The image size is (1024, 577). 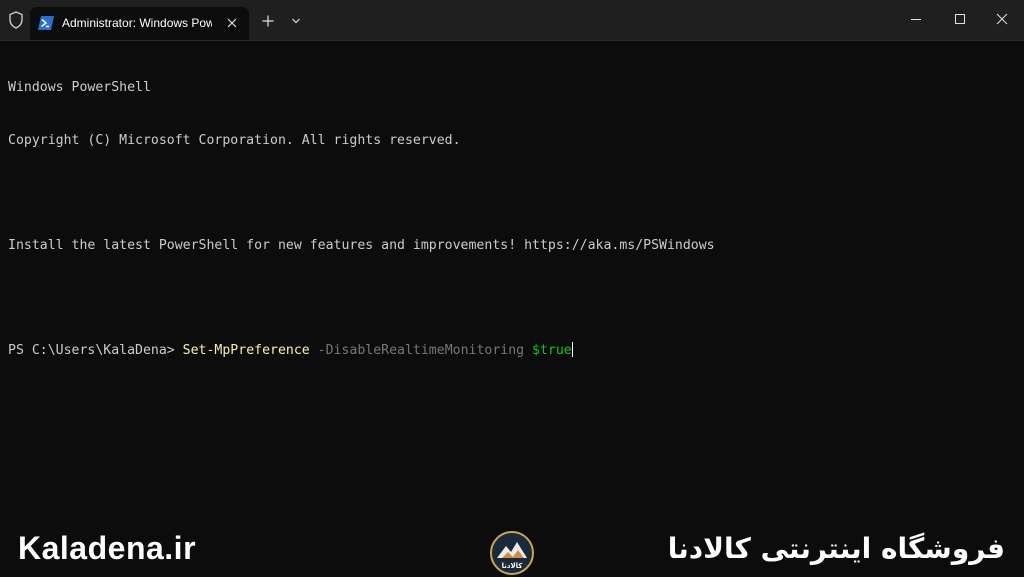 I want to click on chevron-down-icon, so click(x=296, y=21).